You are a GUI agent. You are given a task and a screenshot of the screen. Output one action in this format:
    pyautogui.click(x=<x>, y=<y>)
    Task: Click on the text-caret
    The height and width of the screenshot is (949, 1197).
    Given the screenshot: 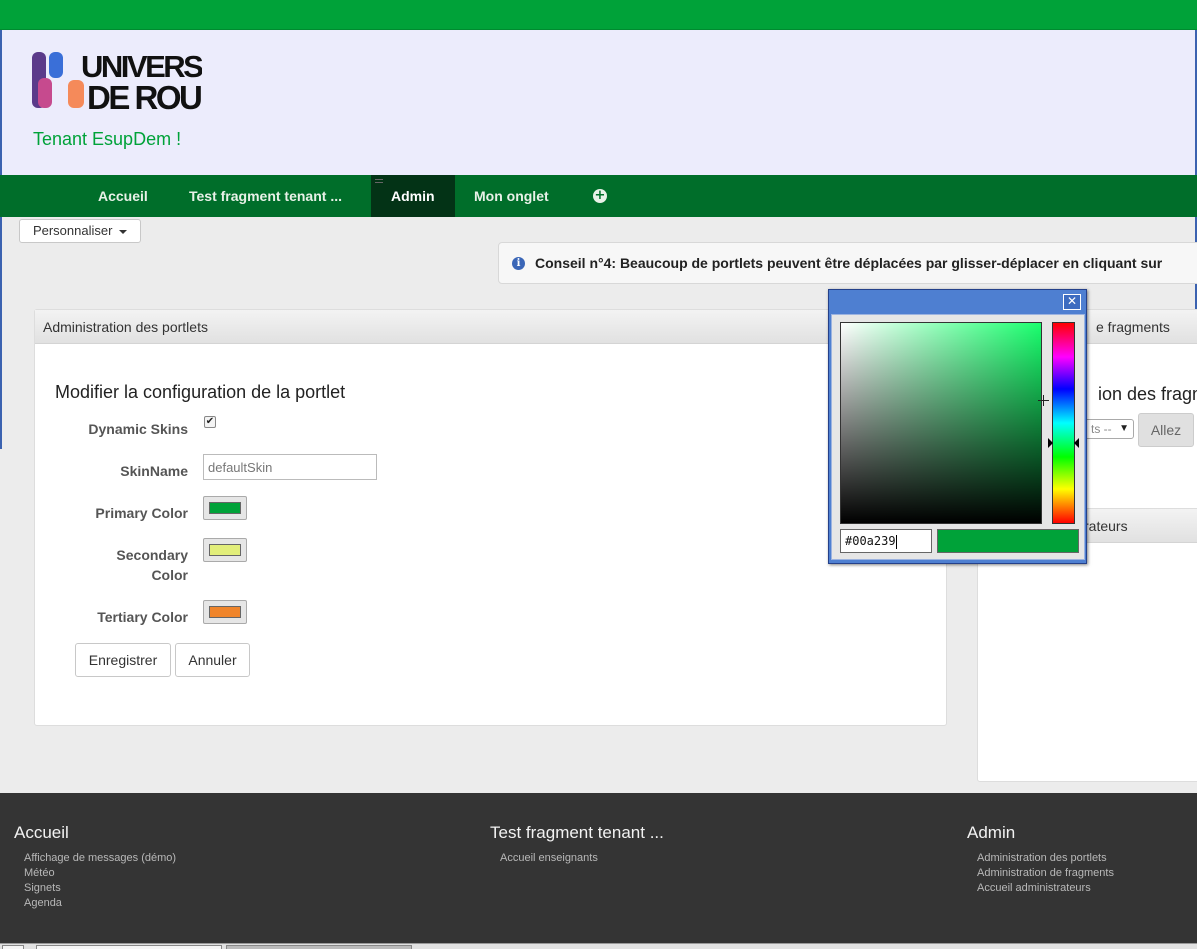 What is the action you would take?
    pyautogui.click(x=896, y=541)
    